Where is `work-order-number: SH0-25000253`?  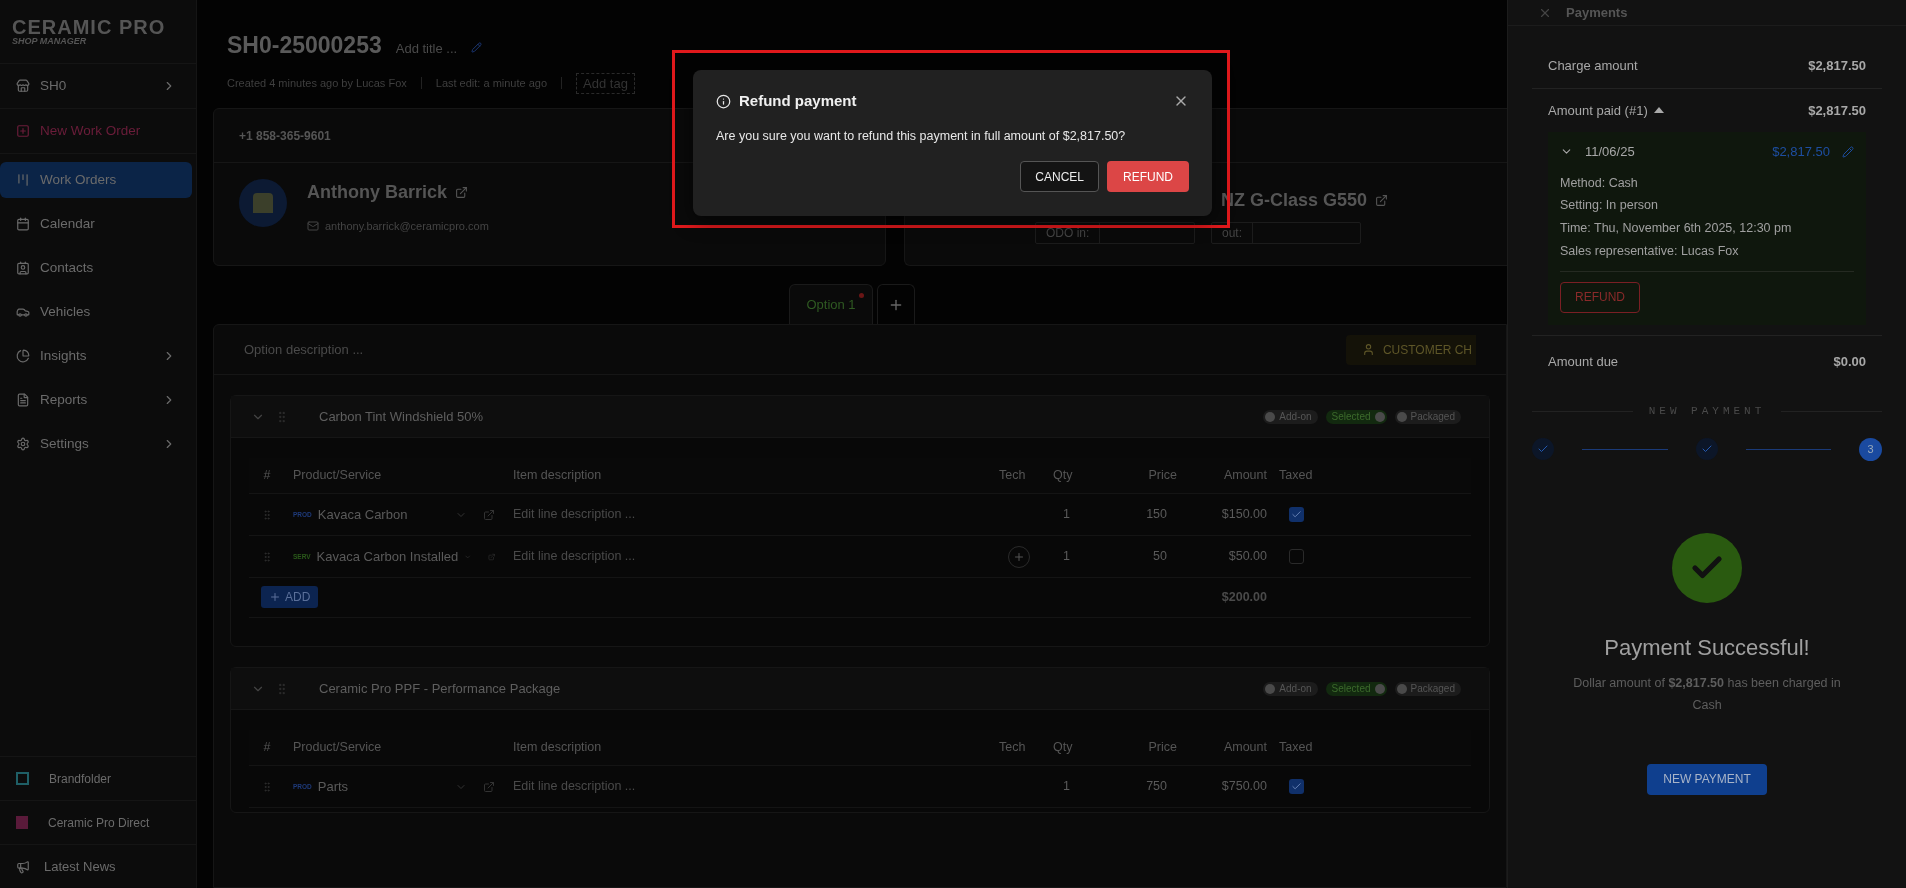 work-order-number: SH0-25000253 is located at coordinates (304, 45).